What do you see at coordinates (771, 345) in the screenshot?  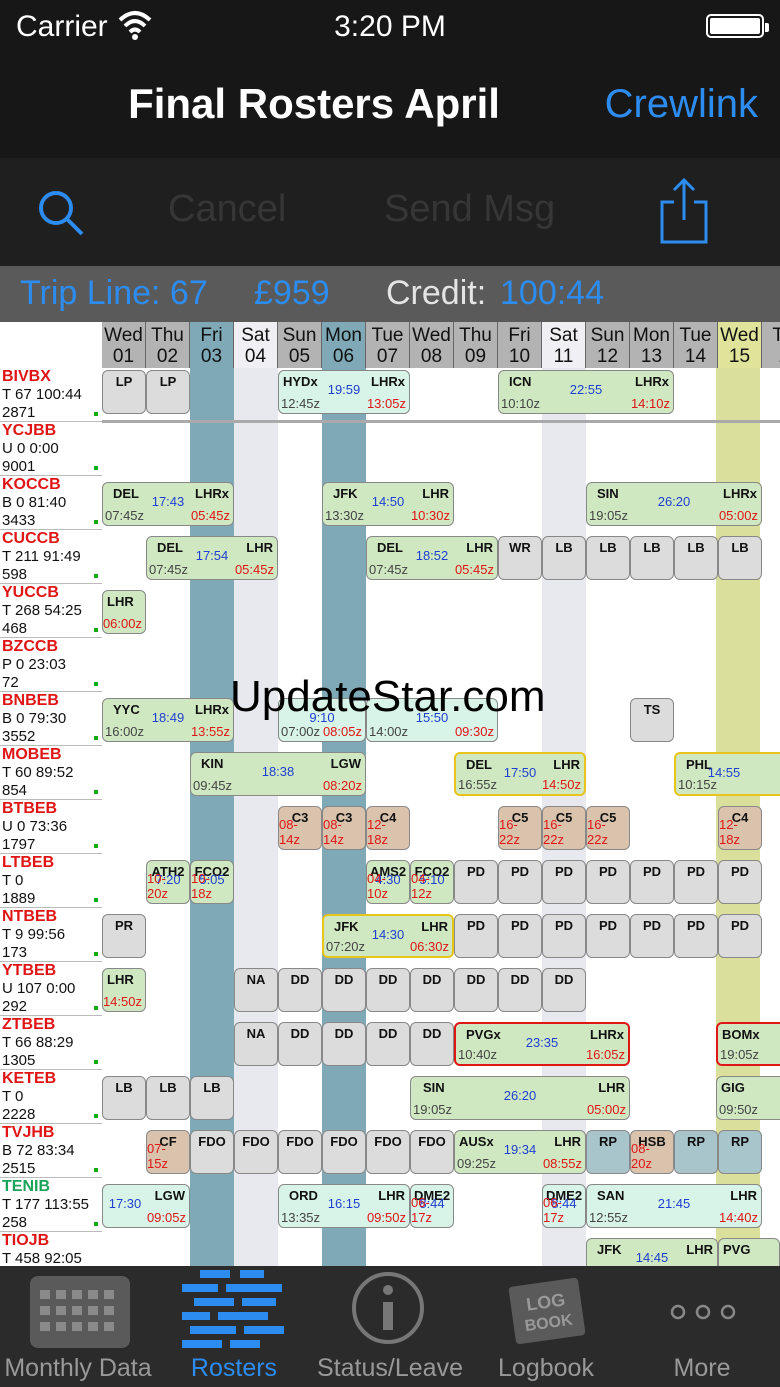 I see `day-header: Th1` at bounding box center [771, 345].